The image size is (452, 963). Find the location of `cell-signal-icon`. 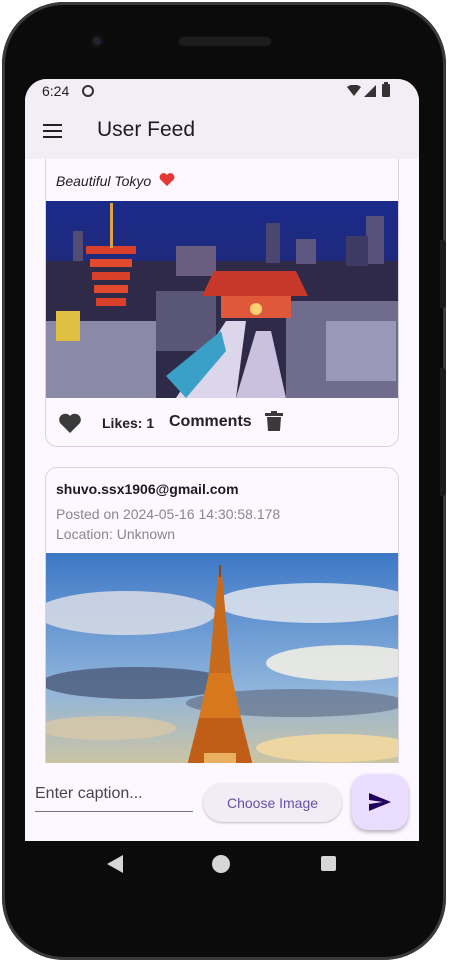

cell-signal-icon is located at coordinates (370, 91).